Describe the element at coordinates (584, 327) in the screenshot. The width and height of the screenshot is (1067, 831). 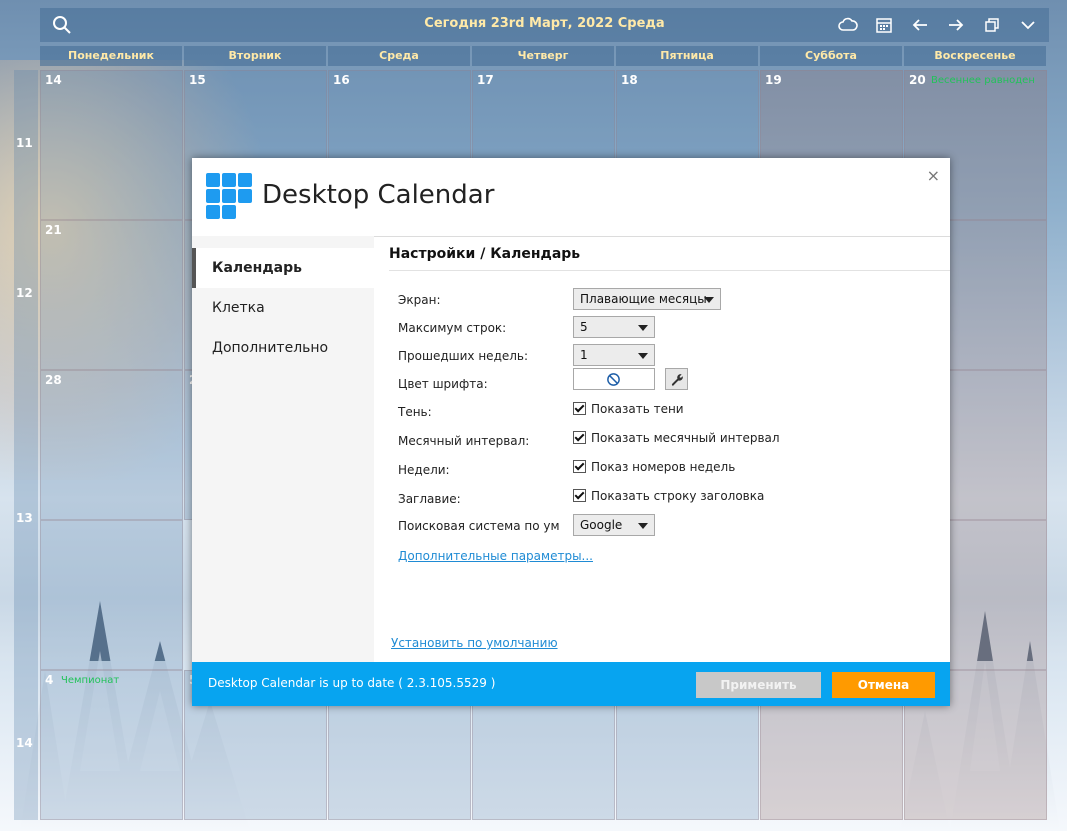
I see `max-rows-value: 5` at that location.